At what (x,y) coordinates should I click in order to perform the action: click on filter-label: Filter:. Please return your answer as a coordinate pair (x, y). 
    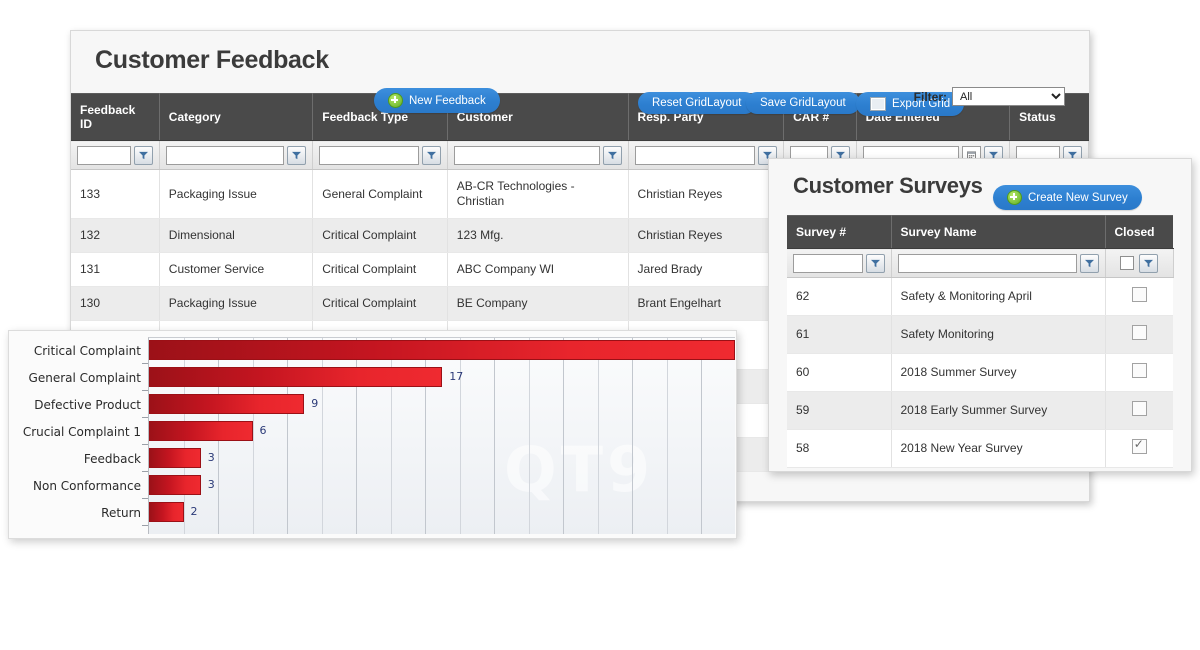
    Looking at the image, I should click on (930, 96).